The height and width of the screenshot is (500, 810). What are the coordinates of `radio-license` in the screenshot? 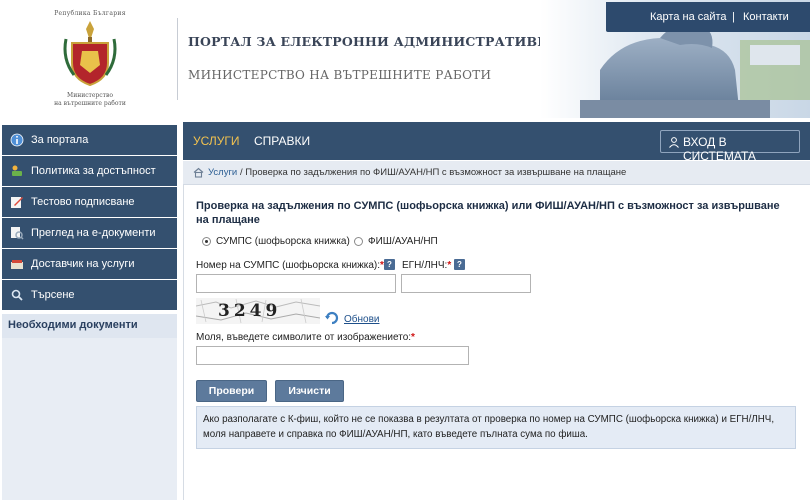 It's located at (206, 241).